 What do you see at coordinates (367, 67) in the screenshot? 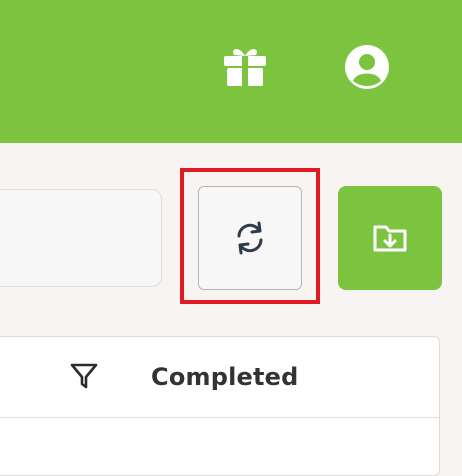
I see `user-avatar-icon` at bounding box center [367, 67].